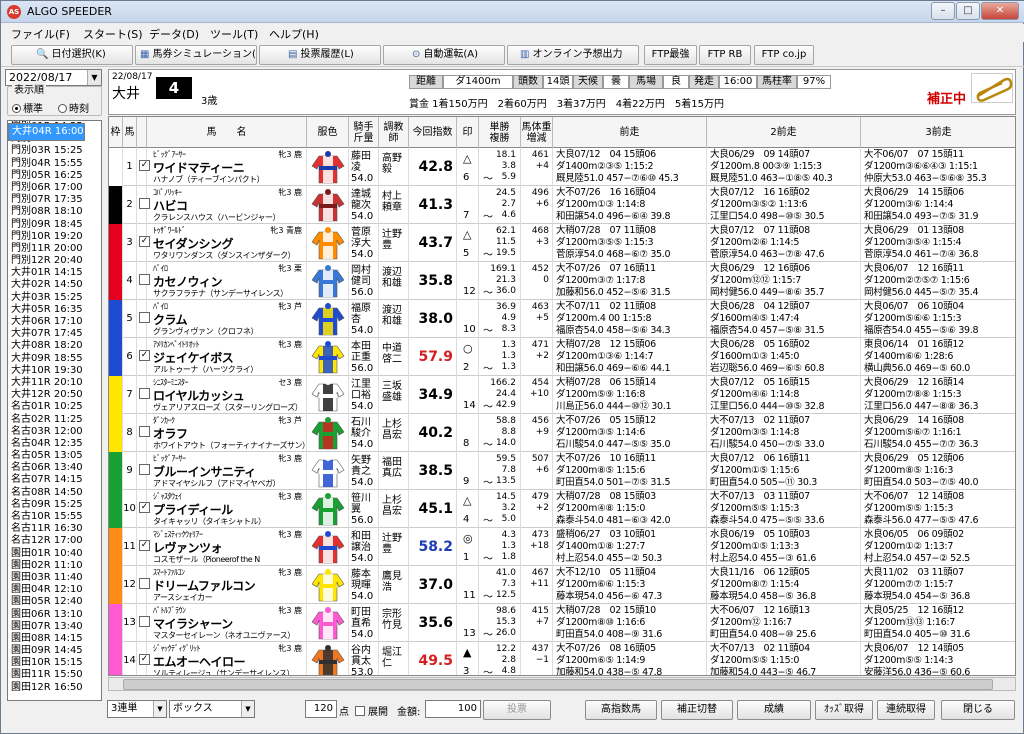  What do you see at coordinates (433, 547) in the screenshot?
I see `index-cell: 58.2` at bounding box center [433, 547].